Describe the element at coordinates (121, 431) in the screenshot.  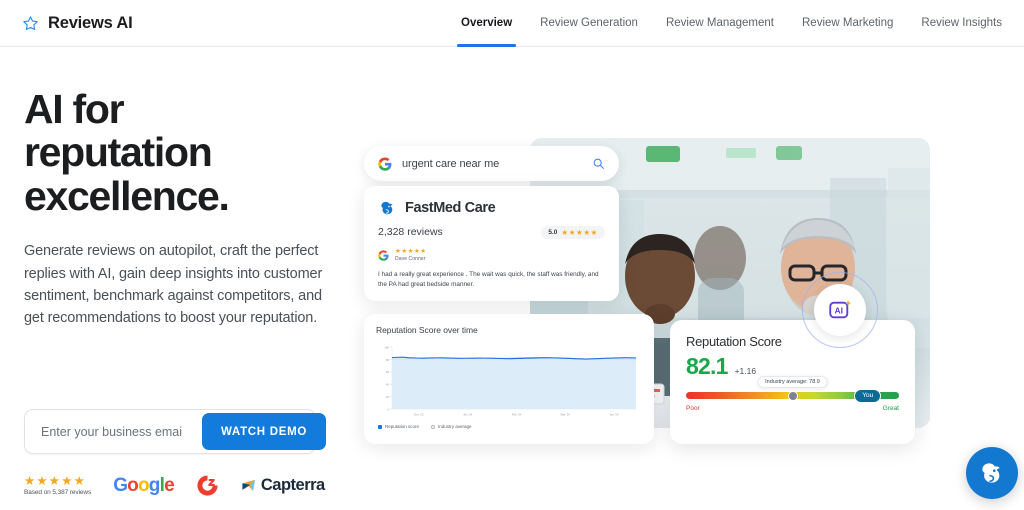
I see `email-field` at that location.